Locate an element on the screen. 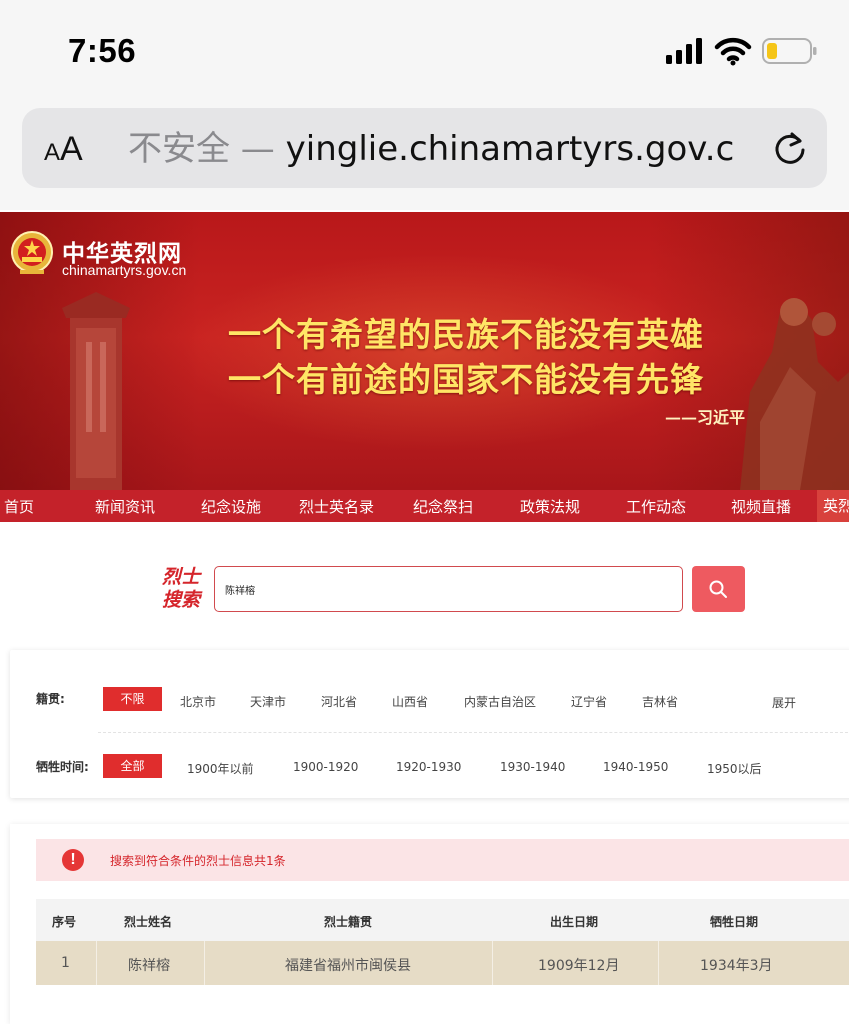 Image resolution: width=849 pixels, height=1024 pixels. address-bar: AA 不安全 — yinglie.chinamartyrs.gov.c is located at coordinates (424, 148).